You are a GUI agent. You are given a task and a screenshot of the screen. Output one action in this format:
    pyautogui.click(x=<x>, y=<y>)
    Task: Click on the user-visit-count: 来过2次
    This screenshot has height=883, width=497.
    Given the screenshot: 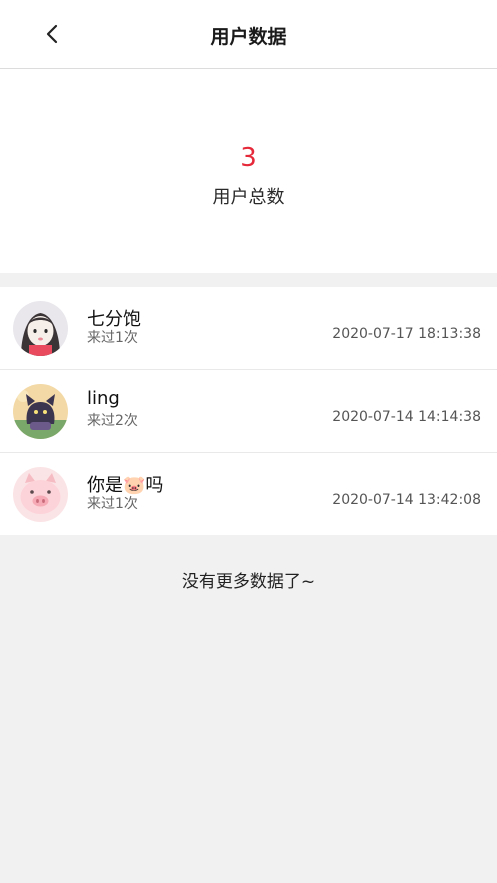 What is the action you would take?
    pyautogui.click(x=112, y=421)
    